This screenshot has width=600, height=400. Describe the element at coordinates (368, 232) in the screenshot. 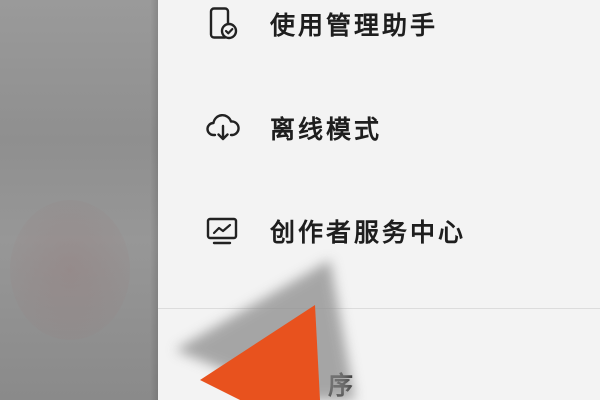

I see `menu-item-label: 创作者服务中心` at that location.